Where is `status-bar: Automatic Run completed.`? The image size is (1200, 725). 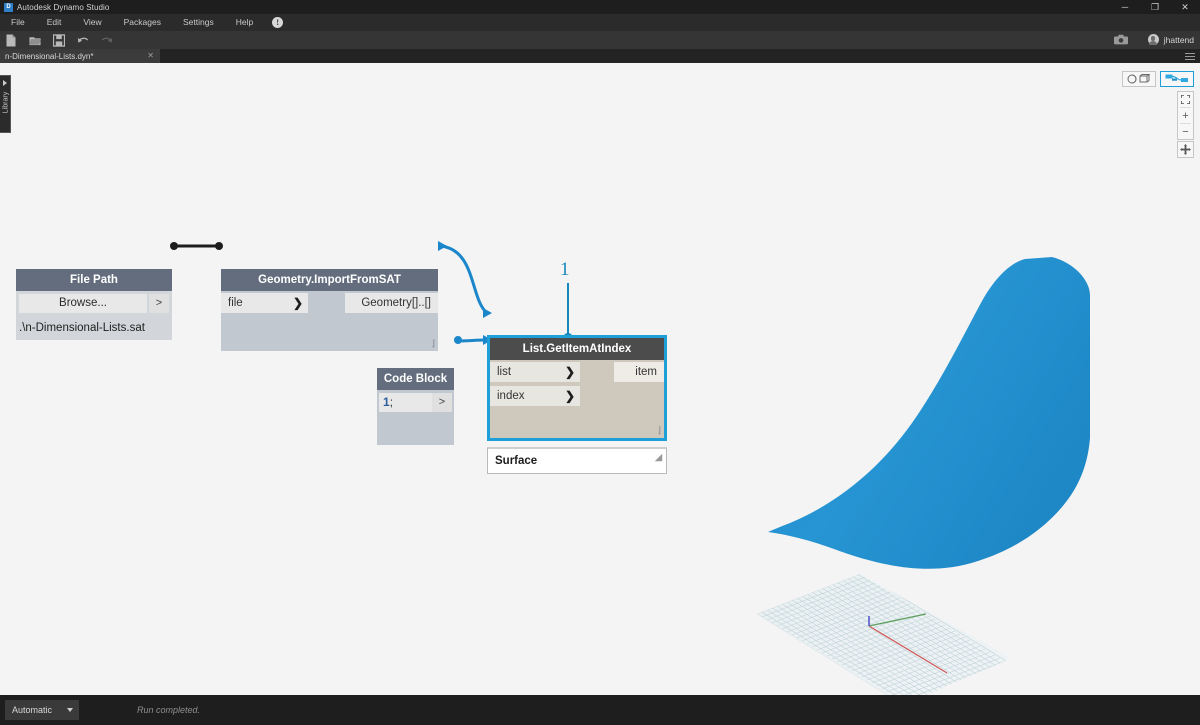
status-bar: Automatic Run completed. is located at coordinates (600, 710).